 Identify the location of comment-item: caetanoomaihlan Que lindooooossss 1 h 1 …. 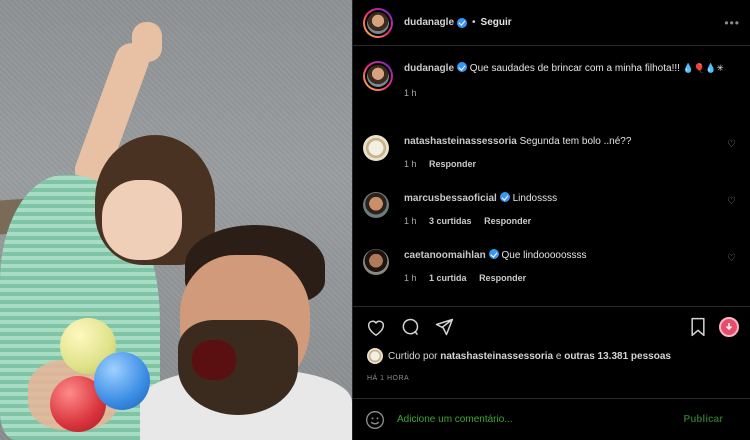
(556, 266).